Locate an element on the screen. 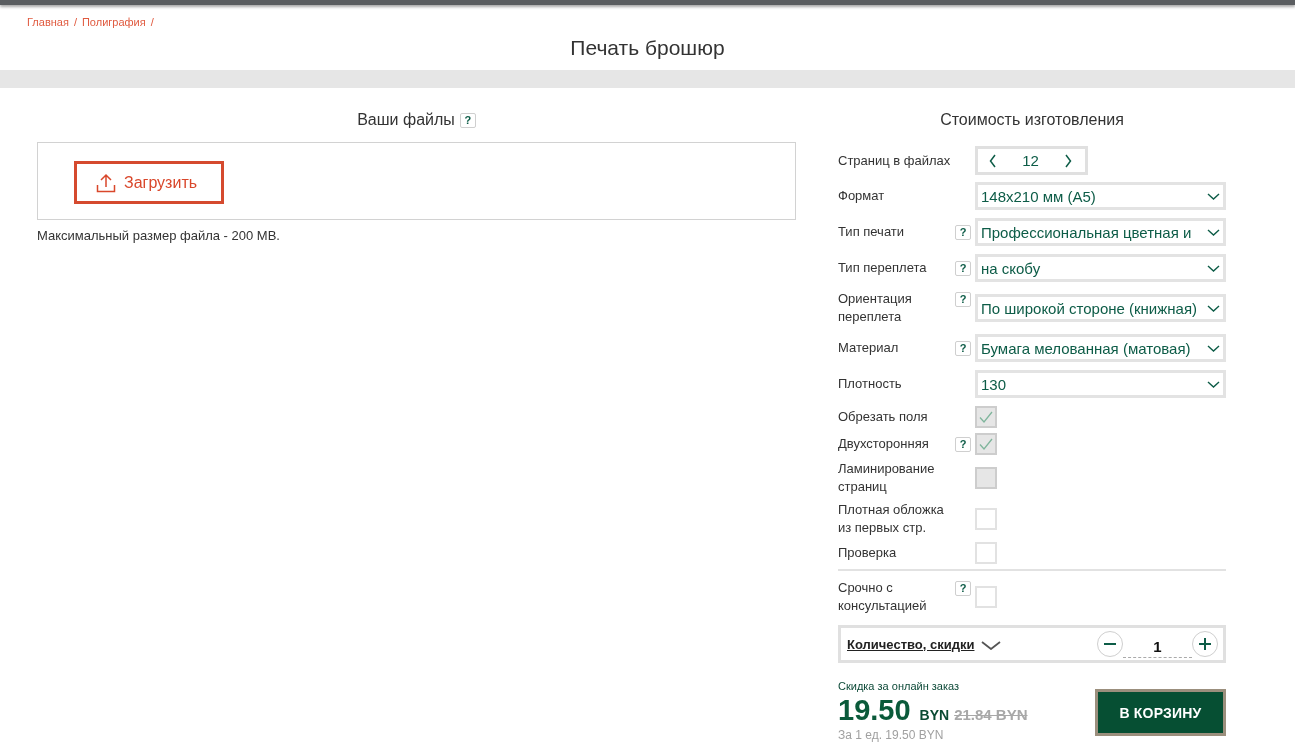 The height and width of the screenshot is (754, 1295). file-size-note: Максимальный размер файла - 200 MB. is located at coordinates (159, 236).